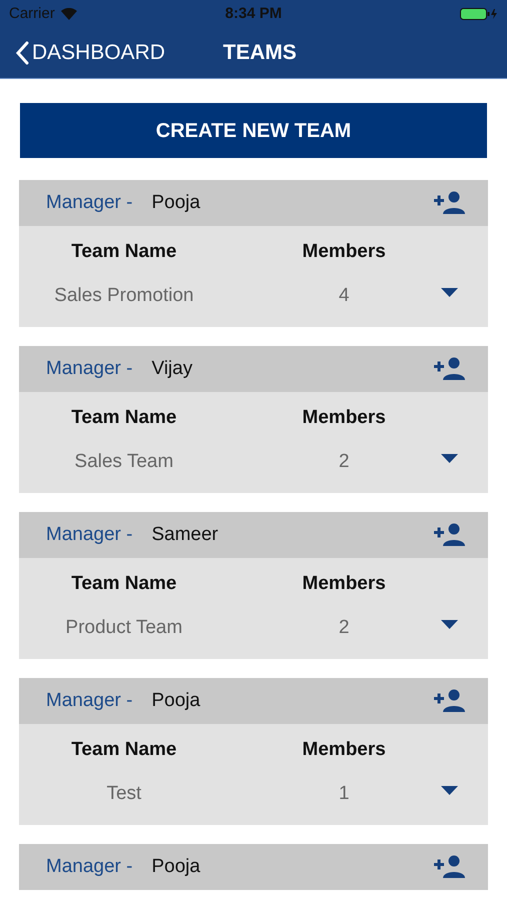 This screenshot has width=507, height=900. What do you see at coordinates (344, 296) in the screenshot?
I see `member-count: 4` at bounding box center [344, 296].